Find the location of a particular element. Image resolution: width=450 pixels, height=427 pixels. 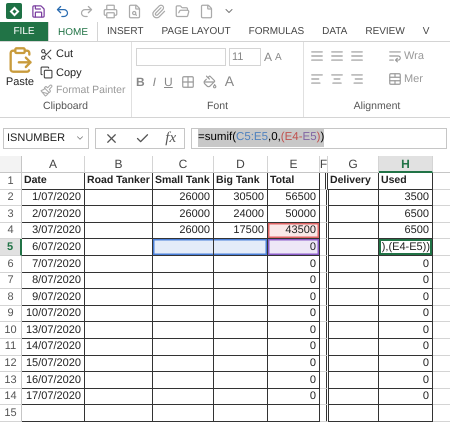

group-label: Font is located at coordinates (217, 106).